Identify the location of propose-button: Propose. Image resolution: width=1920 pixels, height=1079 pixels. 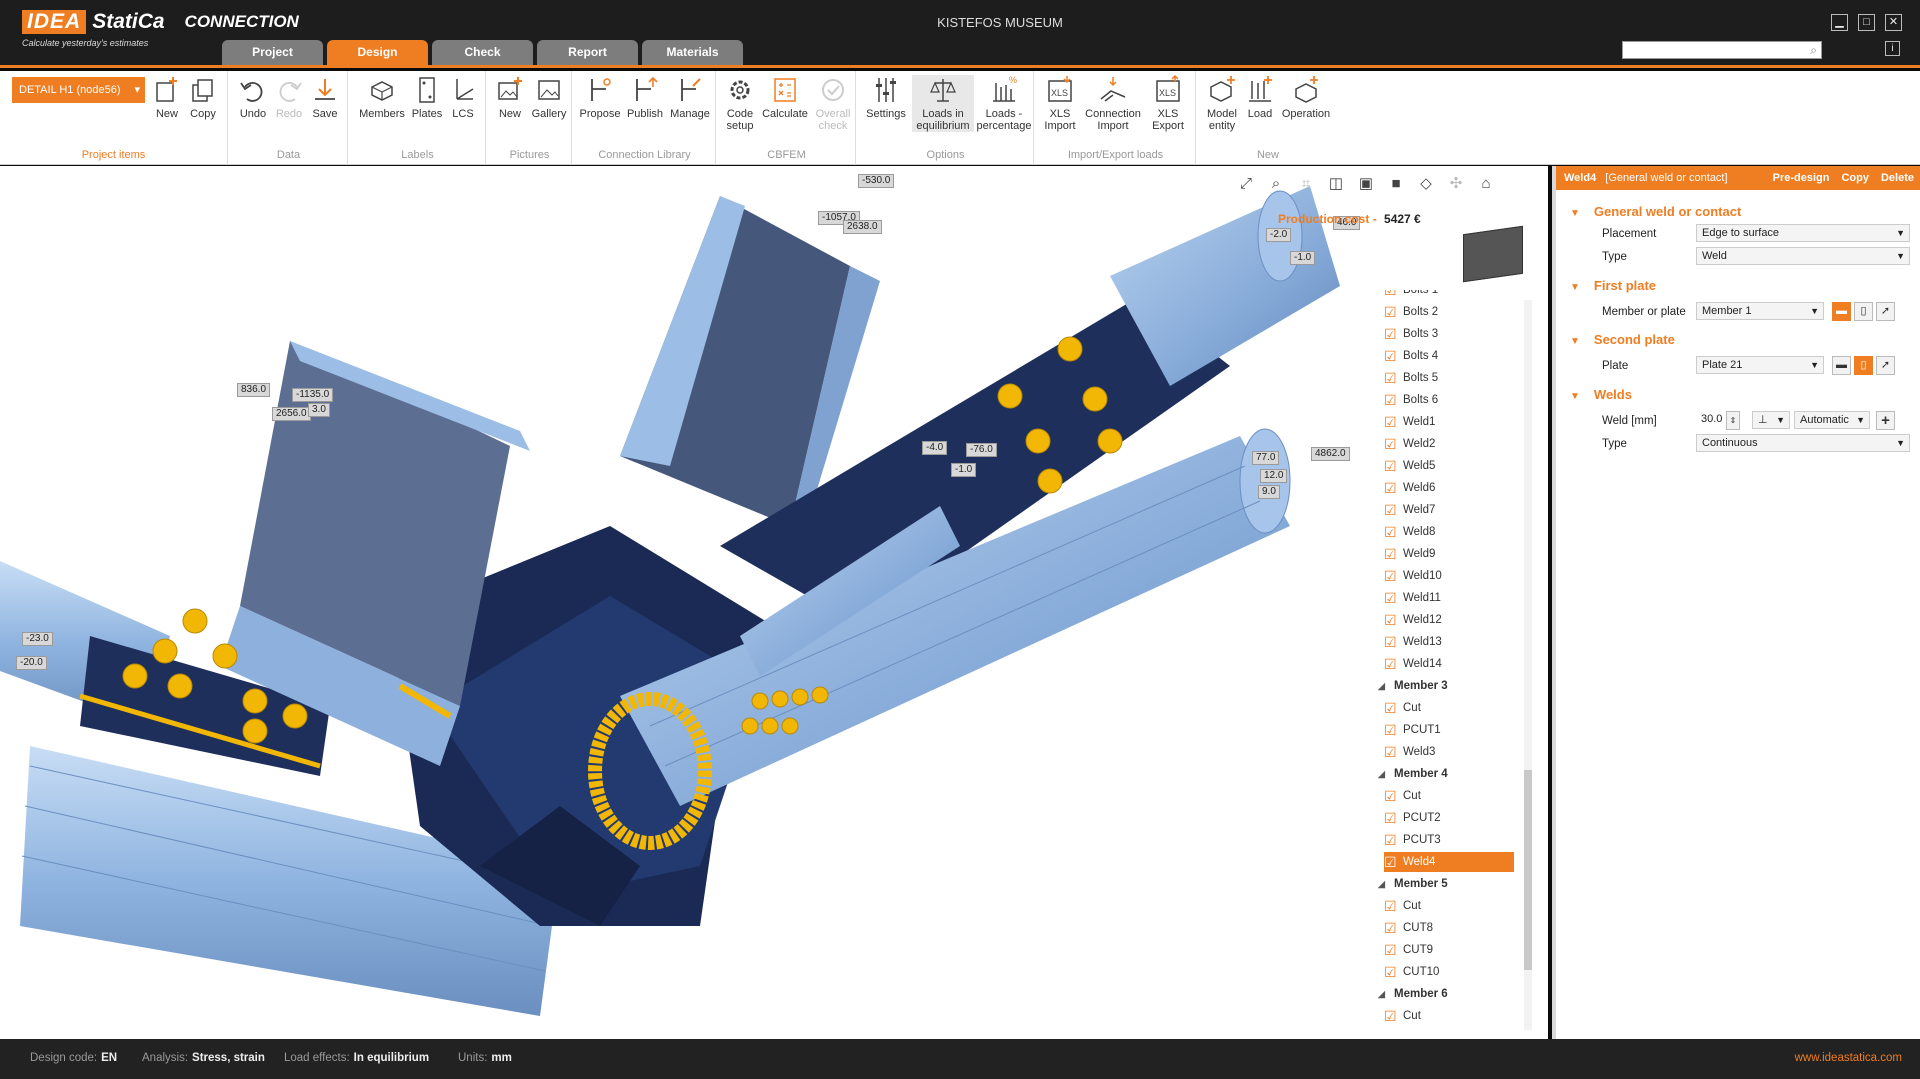
(600, 97).